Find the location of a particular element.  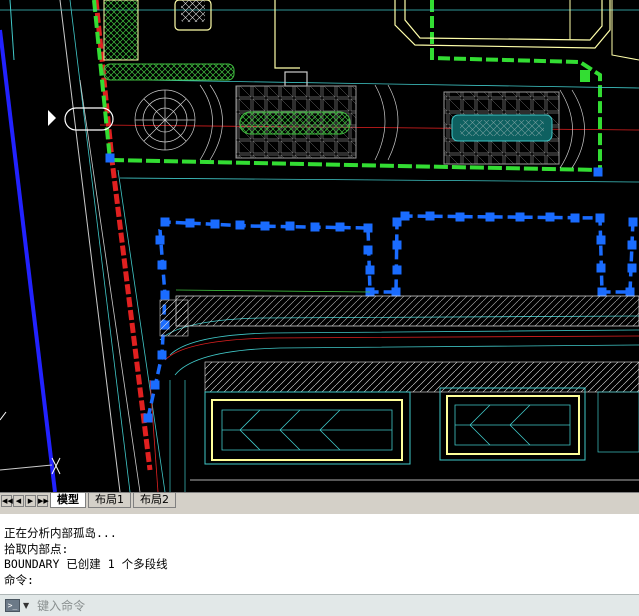

building-footprint-left is located at coordinates (307, 428).